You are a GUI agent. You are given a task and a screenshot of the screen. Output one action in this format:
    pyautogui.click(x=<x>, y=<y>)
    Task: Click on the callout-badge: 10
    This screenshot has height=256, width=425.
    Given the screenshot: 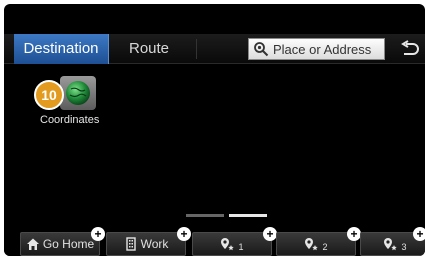 What is the action you would take?
    pyautogui.click(x=49, y=95)
    